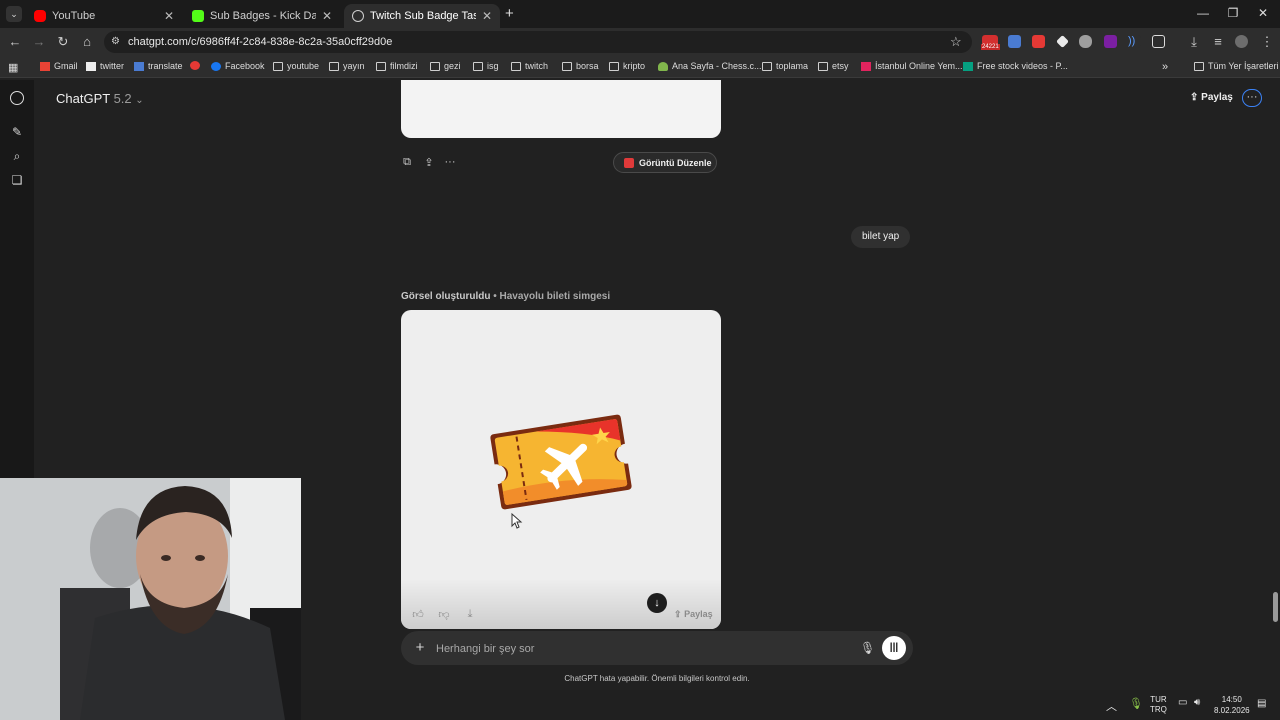 Image resolution: width=1280 pixels, height=720 pixels. I want to click on clock: 14:50 8.02.2026, so click(1232, 705).